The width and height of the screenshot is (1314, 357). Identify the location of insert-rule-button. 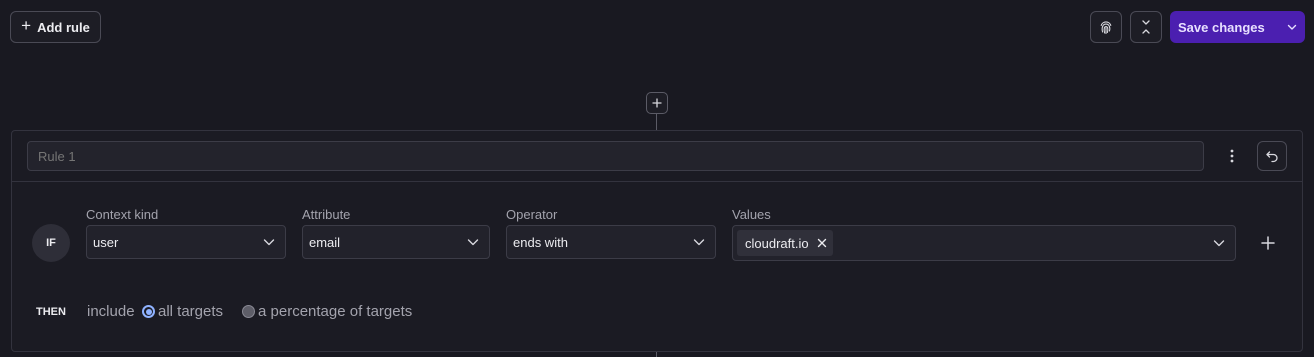
(657, 103).